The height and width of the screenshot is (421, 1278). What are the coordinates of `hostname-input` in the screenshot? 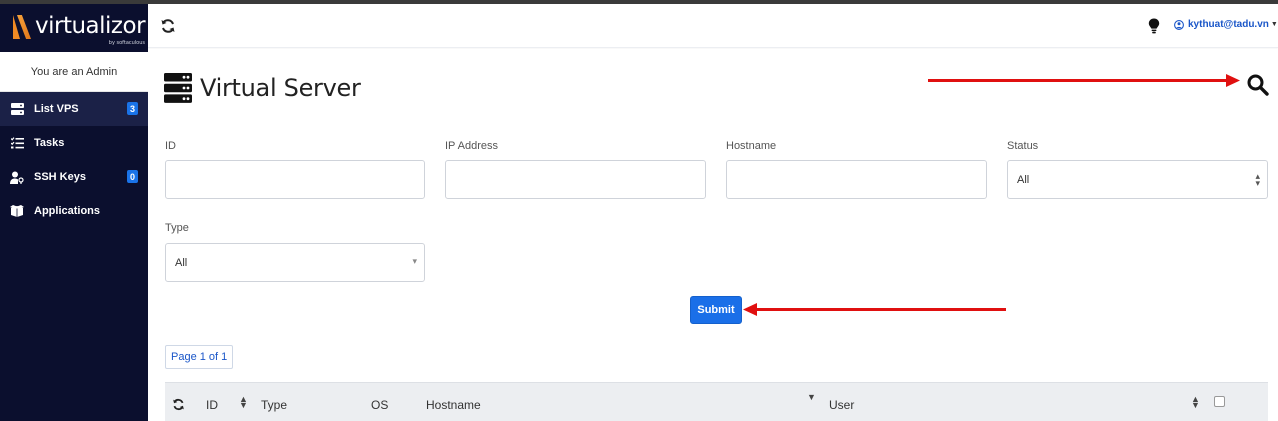 It's located at (856, 179).